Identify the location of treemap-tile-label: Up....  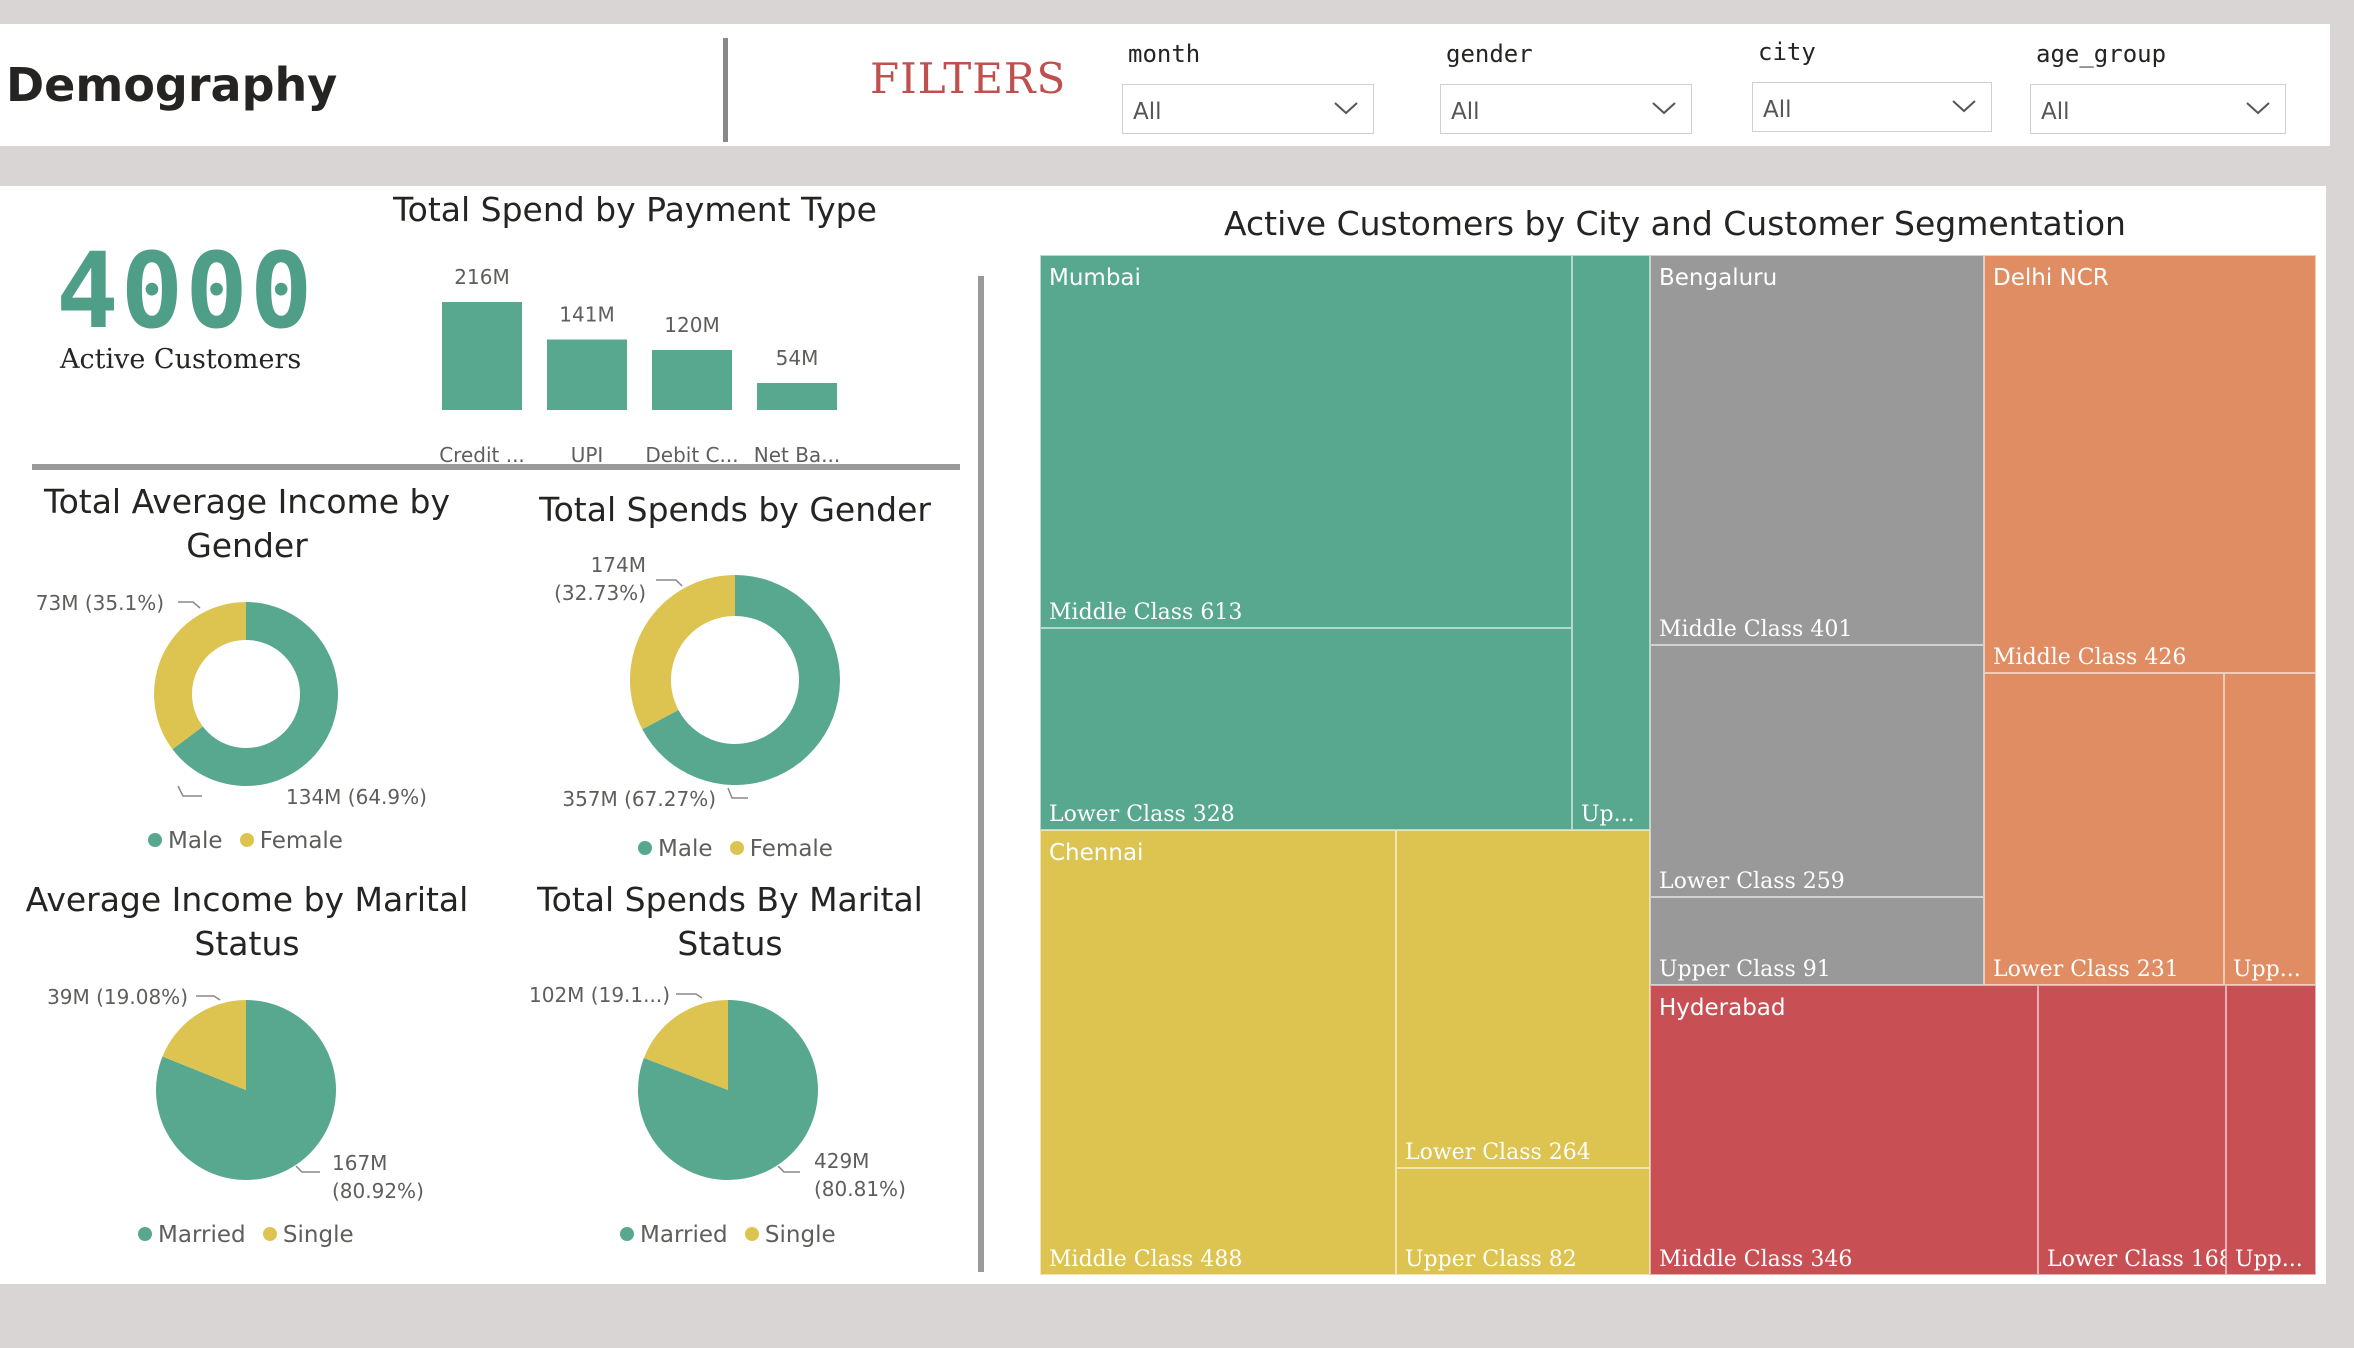
(1608, 814).